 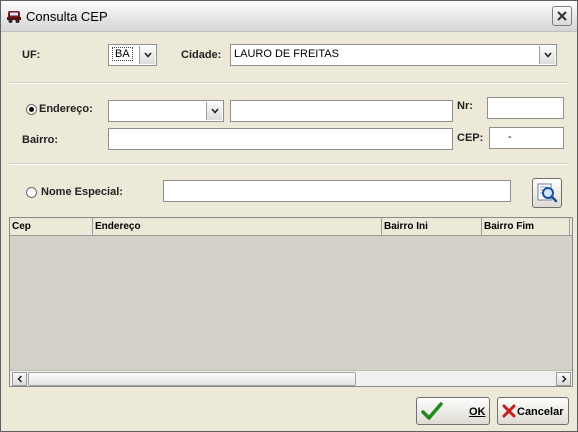 What do you see at coordinates (40, 140) in the screenshot?
I see `bairro-label: Bairro:` at bounding box center [40, 140].